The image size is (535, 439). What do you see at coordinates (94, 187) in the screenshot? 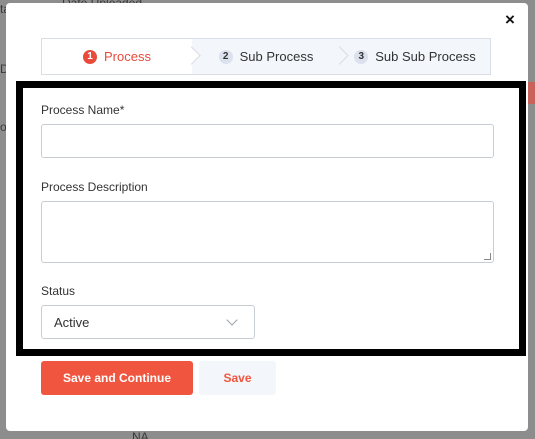
I see `process-description-label: Process Description` at bounding box center [94, 187].